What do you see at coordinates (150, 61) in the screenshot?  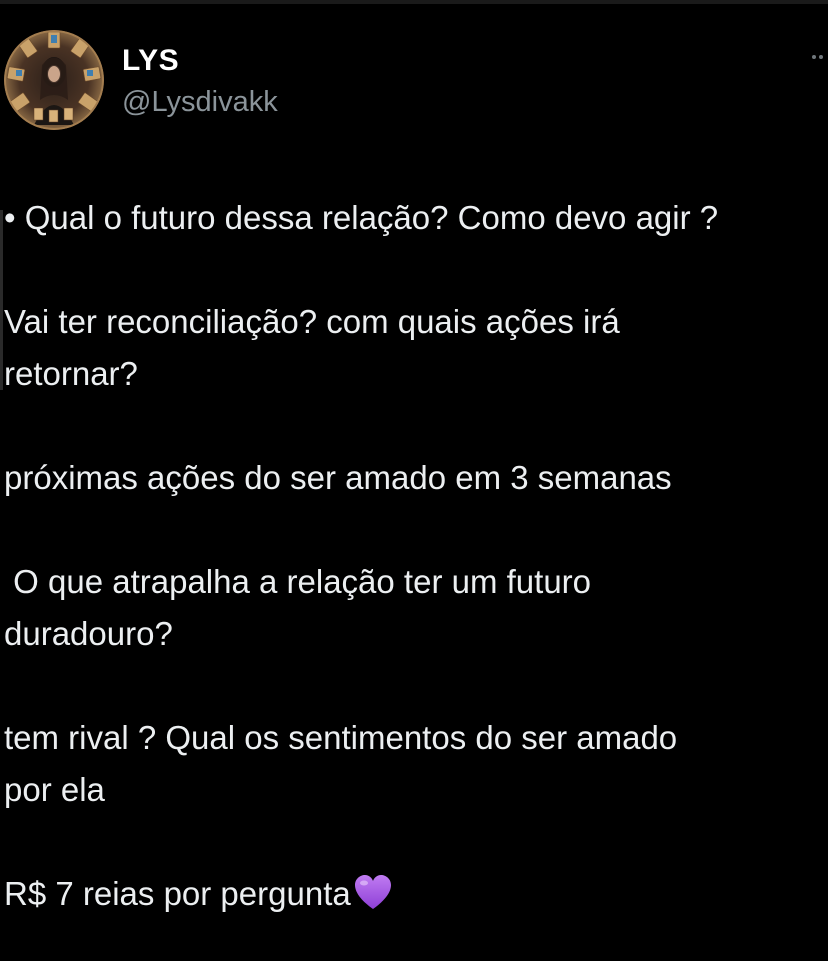 I see `author-name: LYS` at bounding box center [150, 61].